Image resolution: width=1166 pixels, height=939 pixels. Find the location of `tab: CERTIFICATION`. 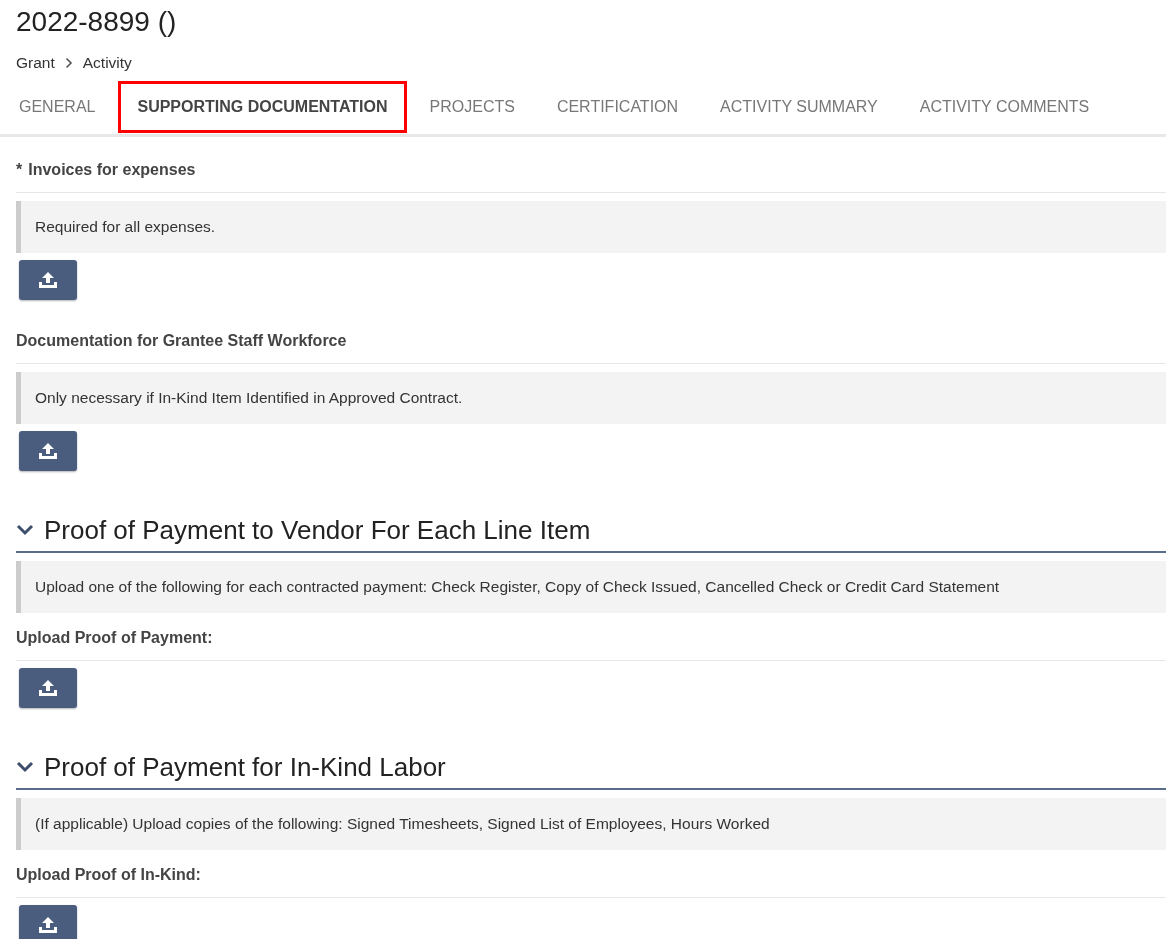

tab: CERTIFICATION is located at coordinates (617, 107).